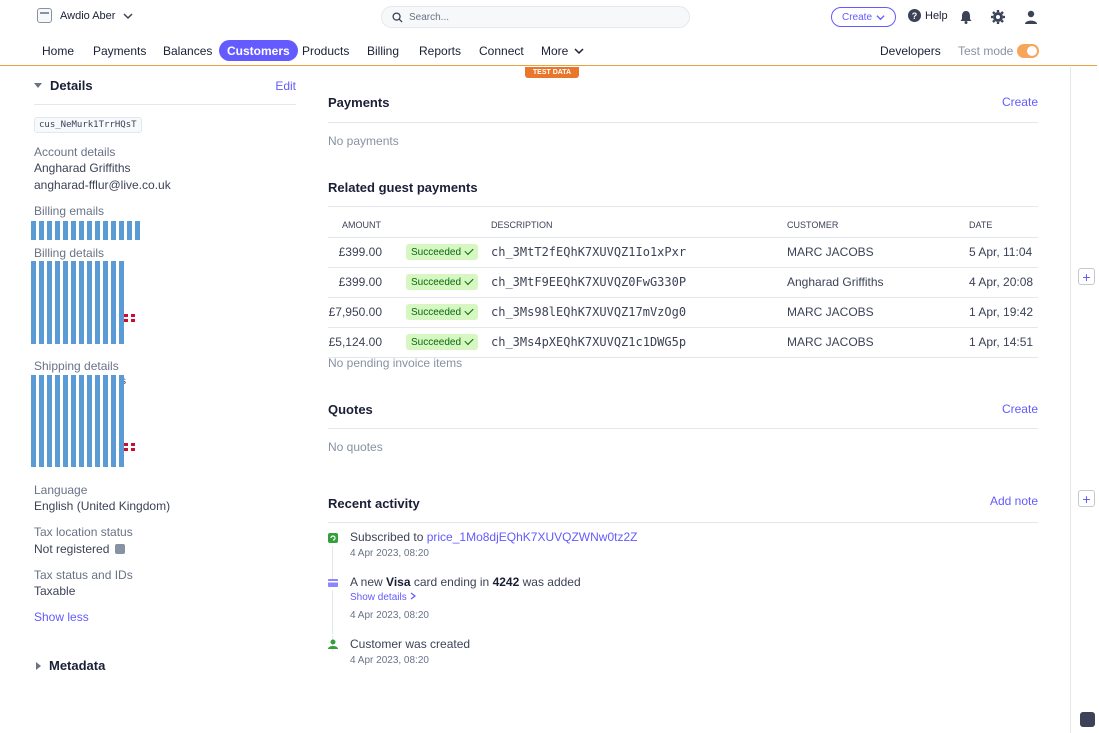  Describe the element at coordinates (75, 152) in the screenshot. I see `account-details-label: Account details` at that location.